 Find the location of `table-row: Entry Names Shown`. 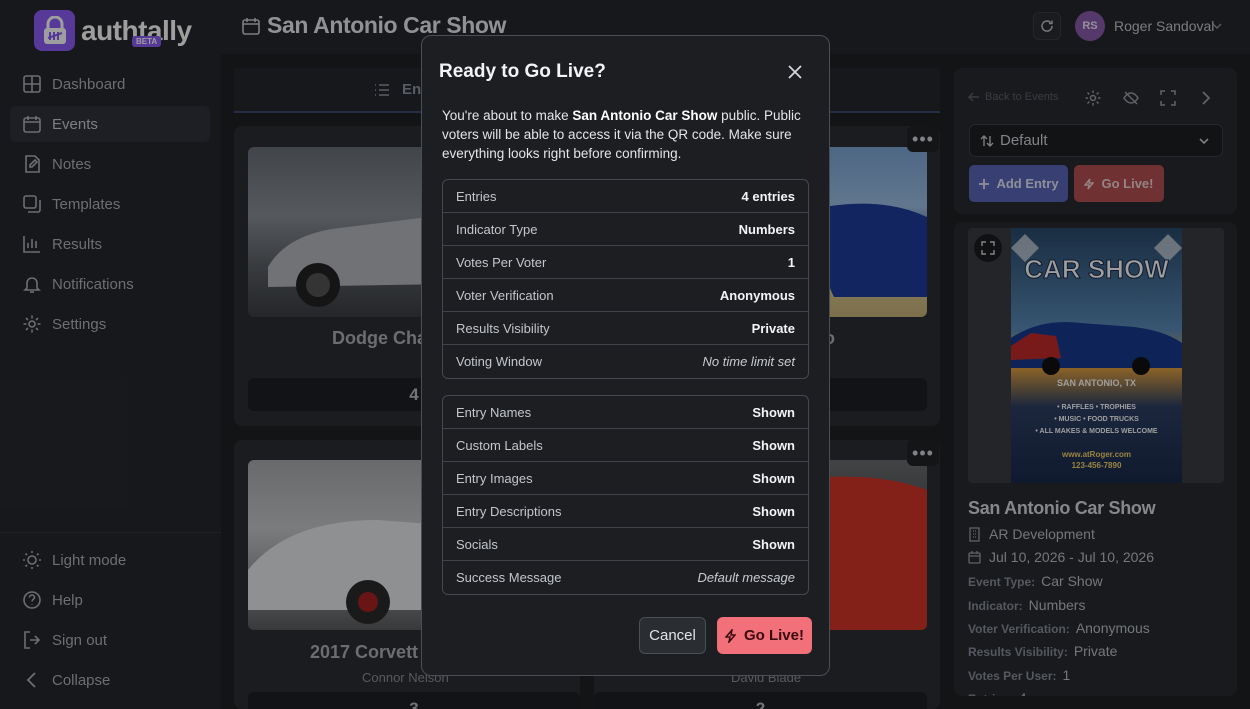

table-row: Entry Names Shown is located at coordinates (625, 412).